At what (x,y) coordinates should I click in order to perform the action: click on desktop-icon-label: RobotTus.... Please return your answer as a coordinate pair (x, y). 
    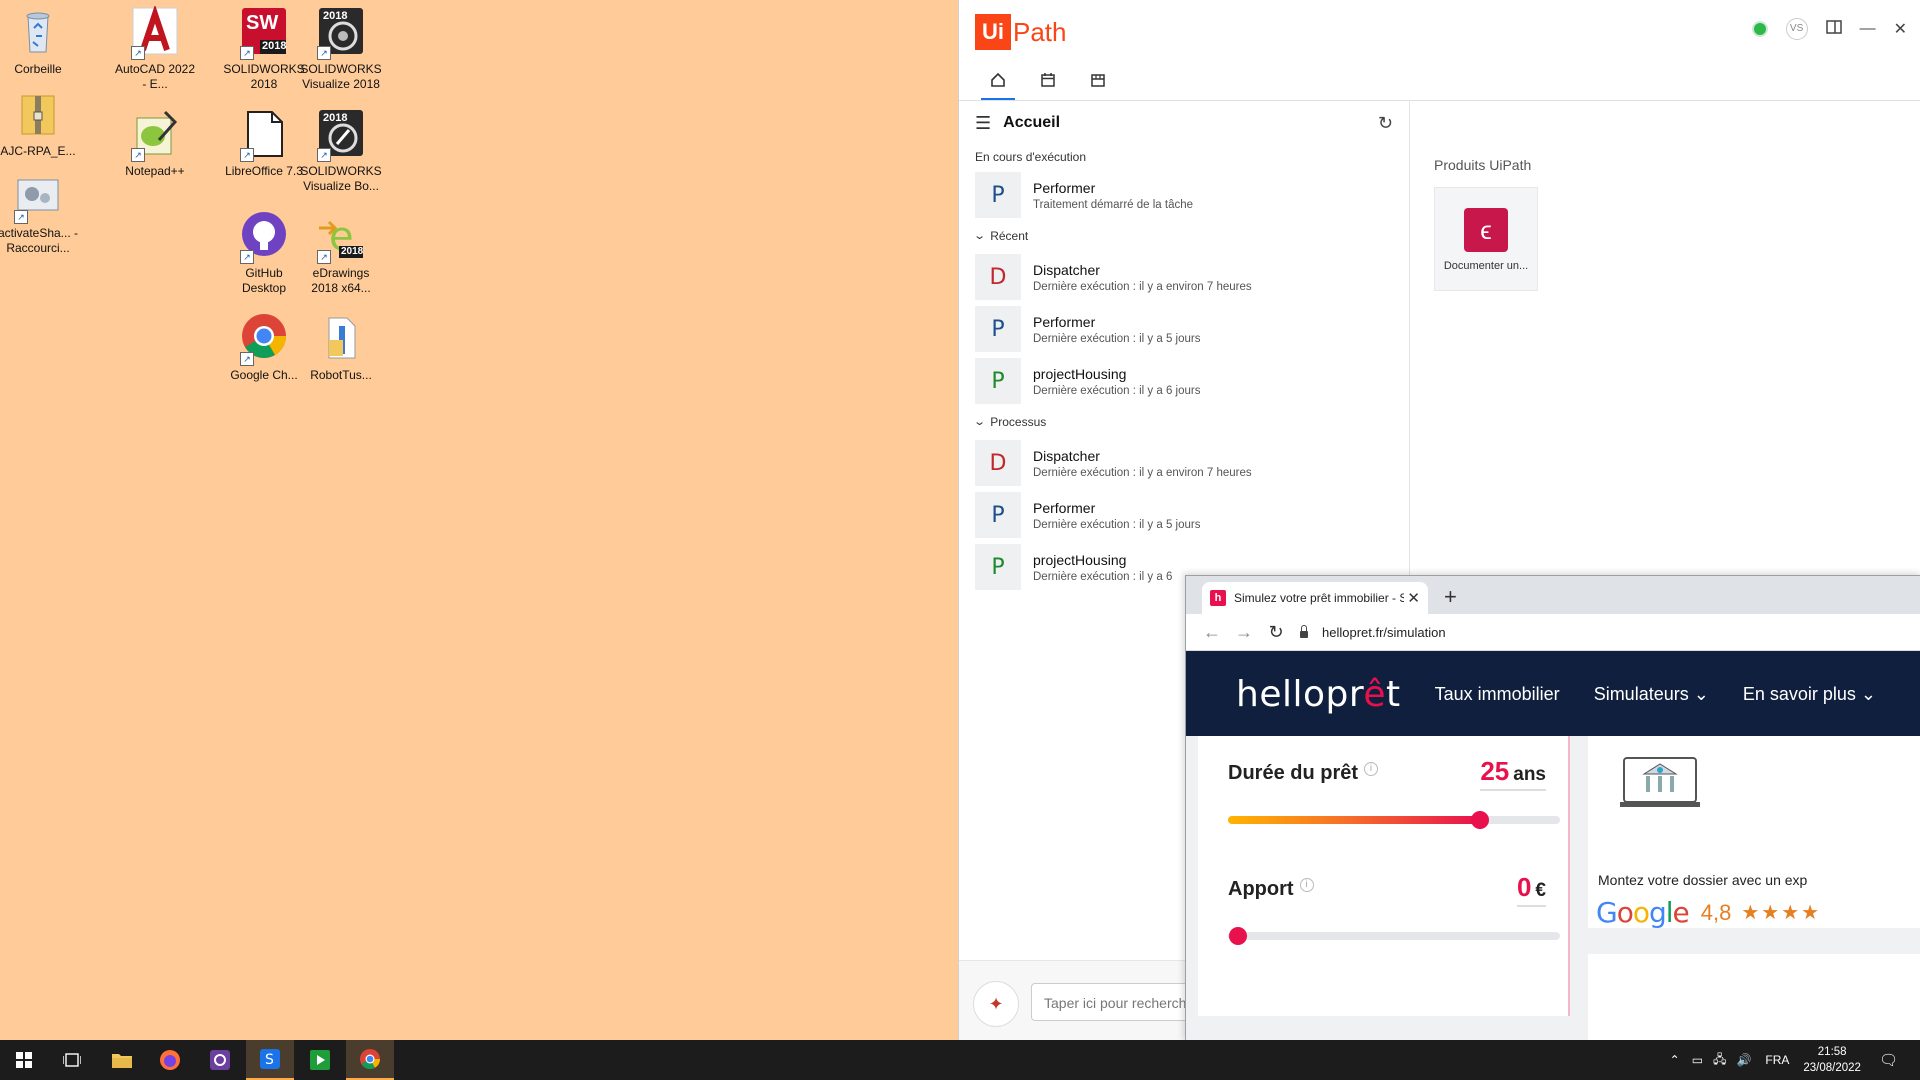
    Looking at the image, I should click on (341, 375).